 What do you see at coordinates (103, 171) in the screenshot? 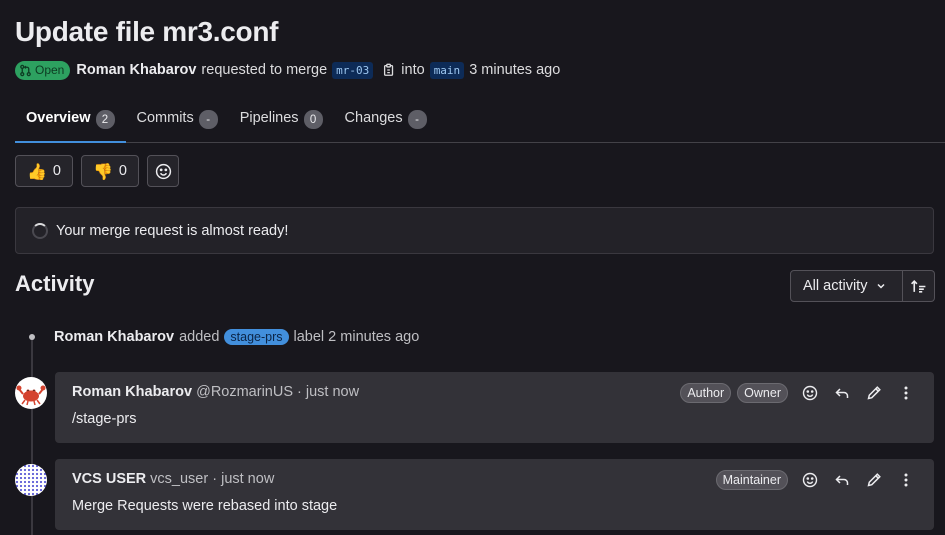
I see `thumbsdown-icon: 👎` at bounding box center [103, 171].